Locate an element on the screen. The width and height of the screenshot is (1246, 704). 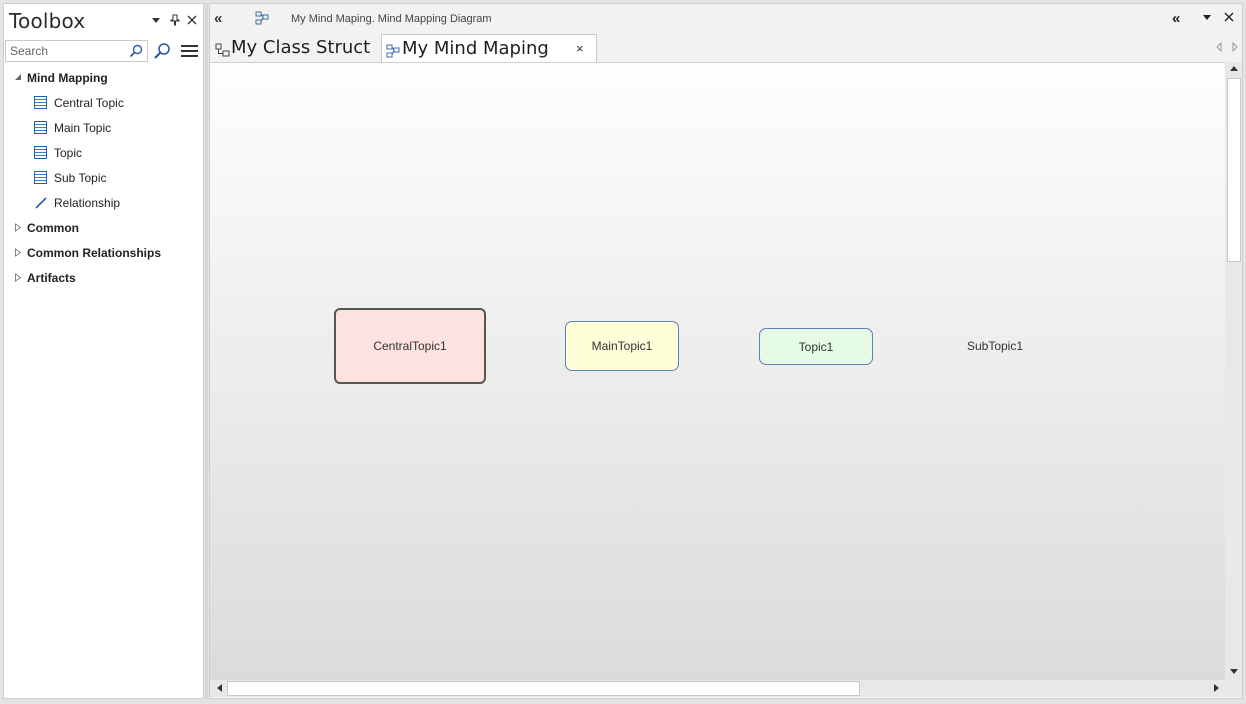
toolbox-item-central-topic: Central Topic is located at coordinates (103, 103).